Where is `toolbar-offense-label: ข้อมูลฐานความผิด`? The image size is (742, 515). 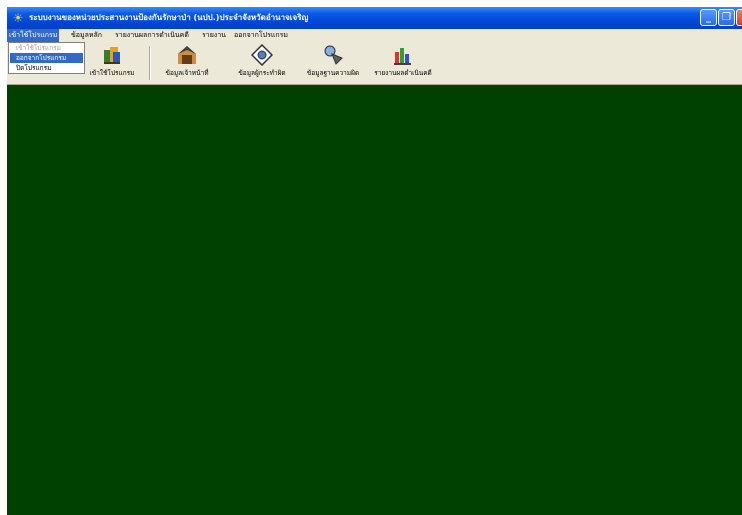
toolbar-offense-label: ข้อมูลฐานความผิด is located at coordinates (333, 73).